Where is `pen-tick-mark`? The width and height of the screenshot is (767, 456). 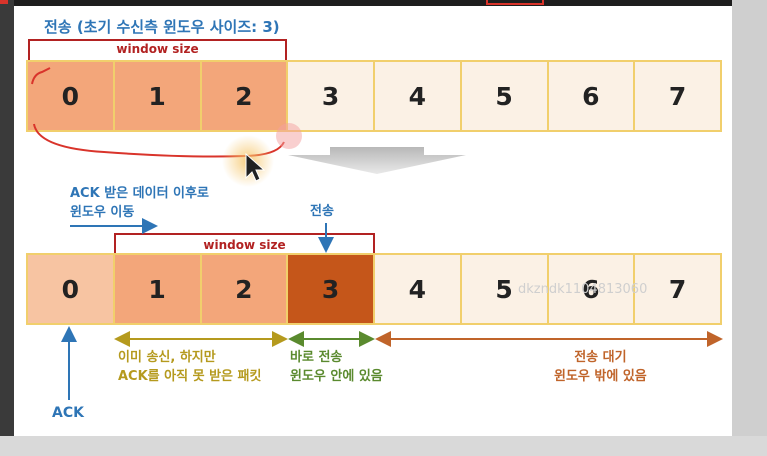 pen-tick-mark is located at coordinates (41, 76).